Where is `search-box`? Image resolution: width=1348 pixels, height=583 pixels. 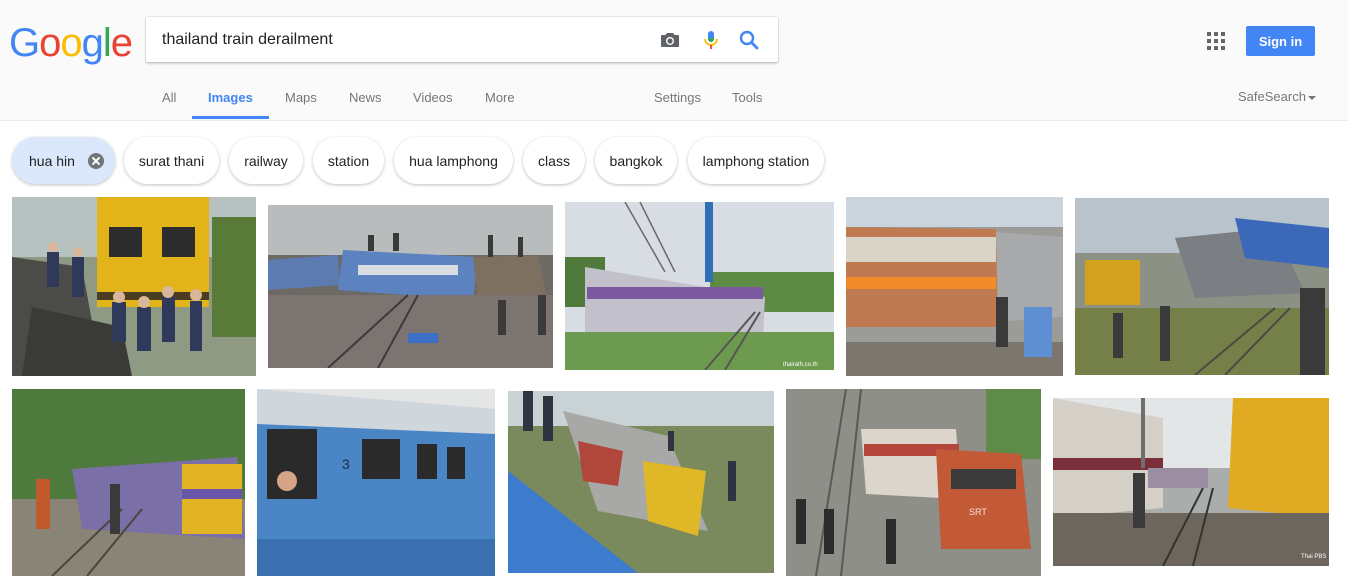
search-box is located at coordinates (462, 39).